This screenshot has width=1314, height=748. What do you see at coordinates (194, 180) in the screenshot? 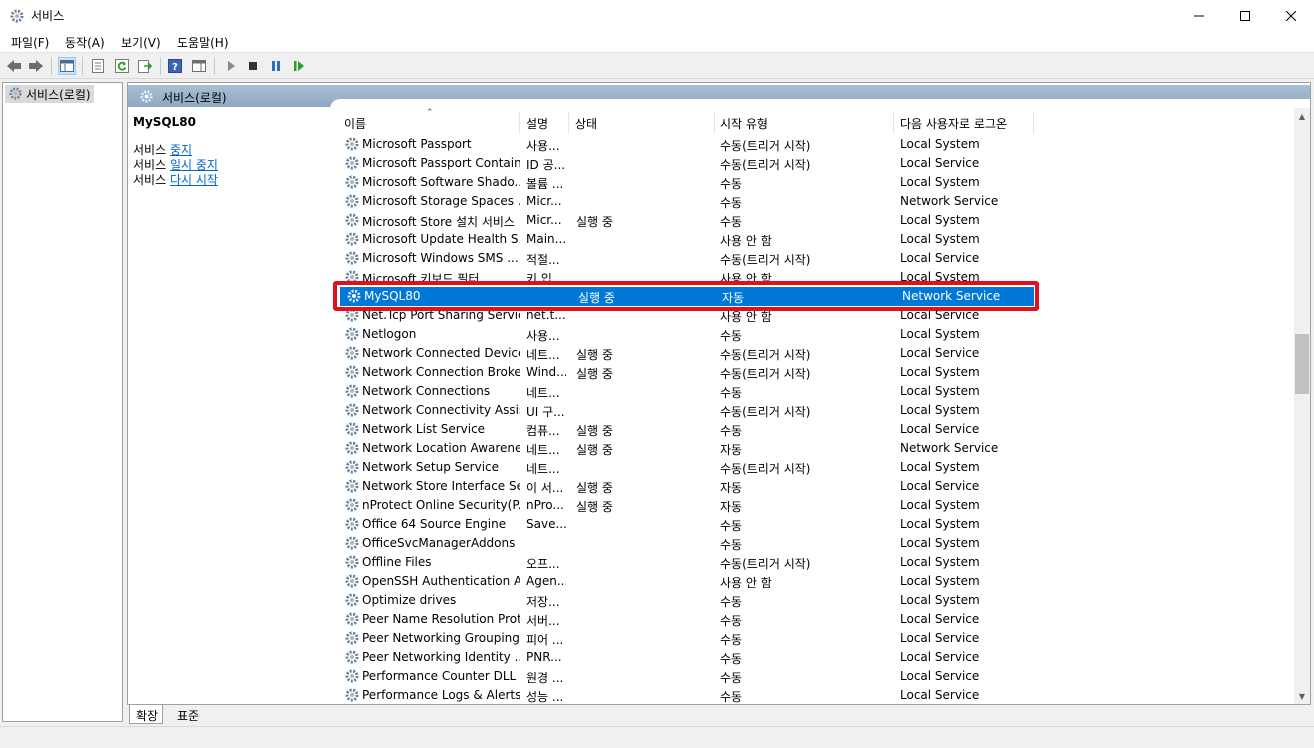
I see `restart-service-link: 다시 시작` at bounding box center [194, 180].